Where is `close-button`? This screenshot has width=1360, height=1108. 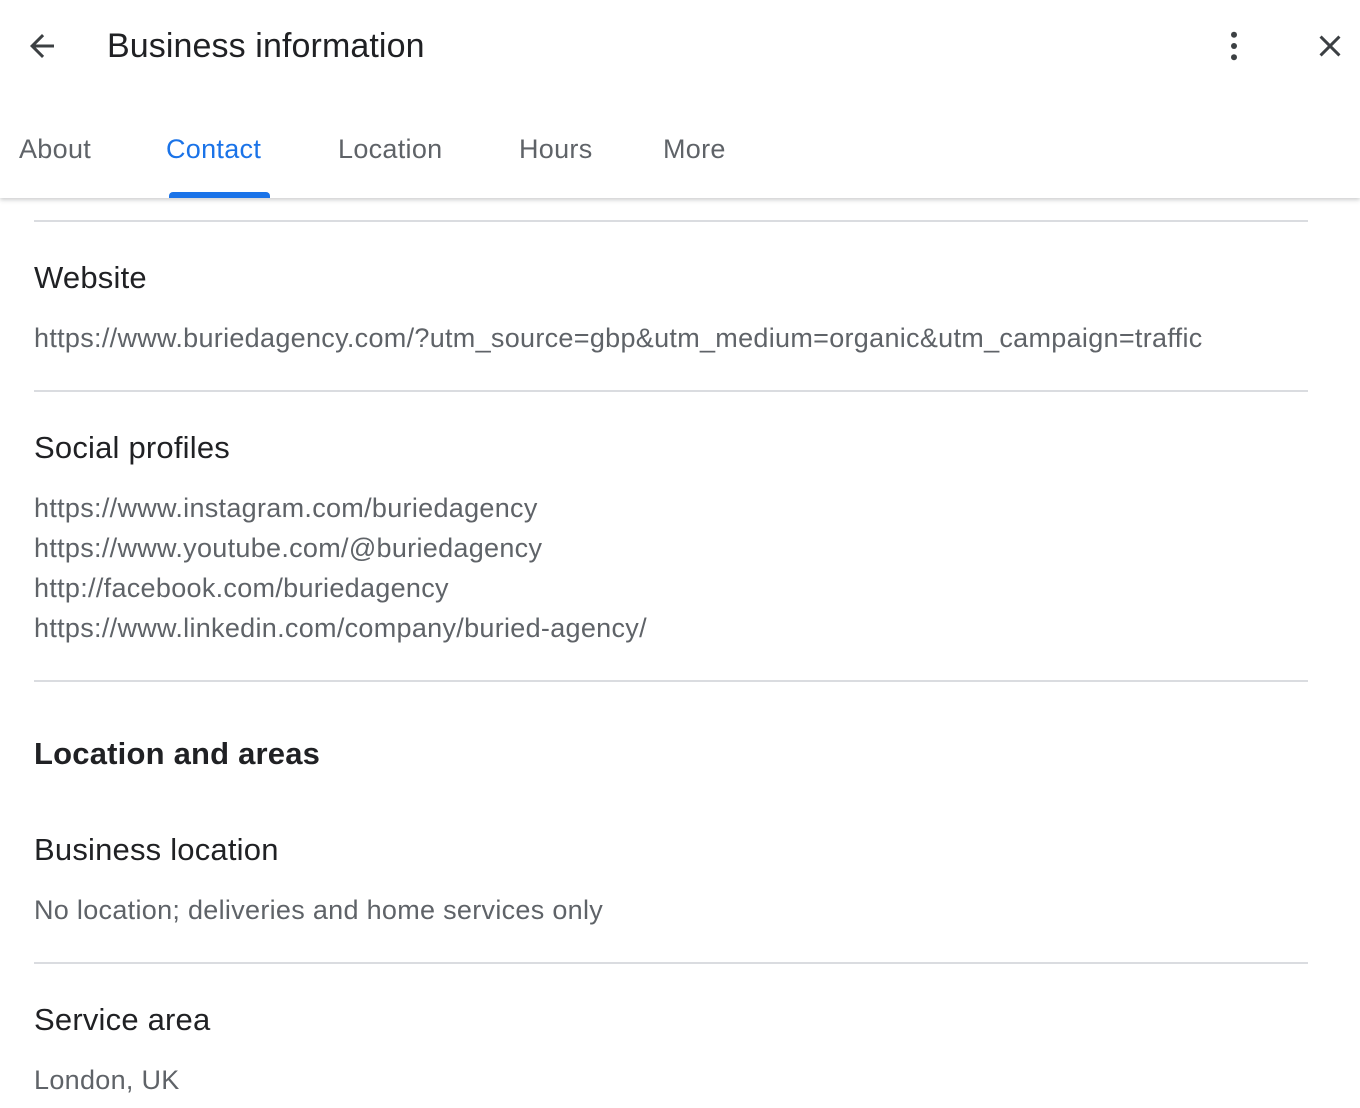
close-button is located at coordinates (1330, 46).